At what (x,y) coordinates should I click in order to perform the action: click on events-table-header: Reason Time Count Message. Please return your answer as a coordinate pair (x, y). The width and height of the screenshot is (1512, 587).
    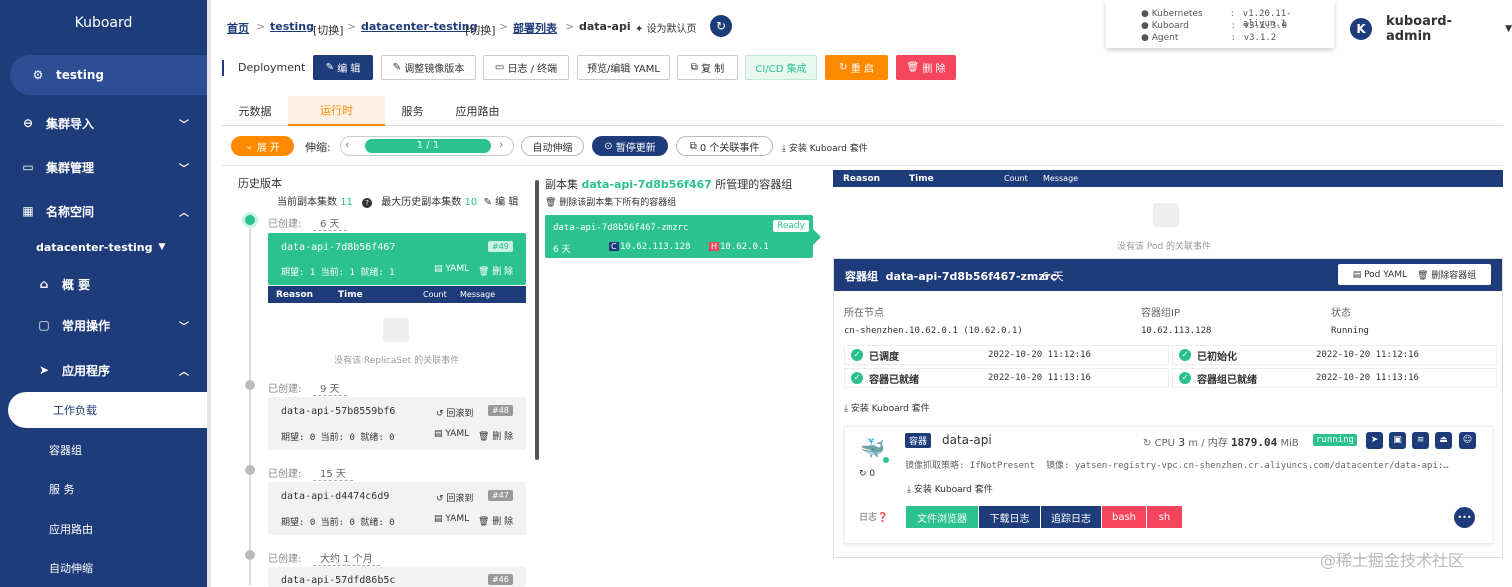
    Looking at the image, I should click on (397, 294).